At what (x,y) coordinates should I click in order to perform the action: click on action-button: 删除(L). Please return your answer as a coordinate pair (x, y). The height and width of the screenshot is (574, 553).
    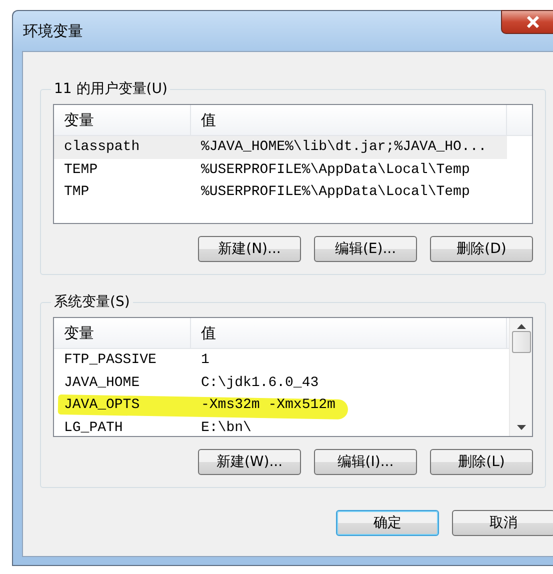
    Looking at the image, I should click on (481, 462).